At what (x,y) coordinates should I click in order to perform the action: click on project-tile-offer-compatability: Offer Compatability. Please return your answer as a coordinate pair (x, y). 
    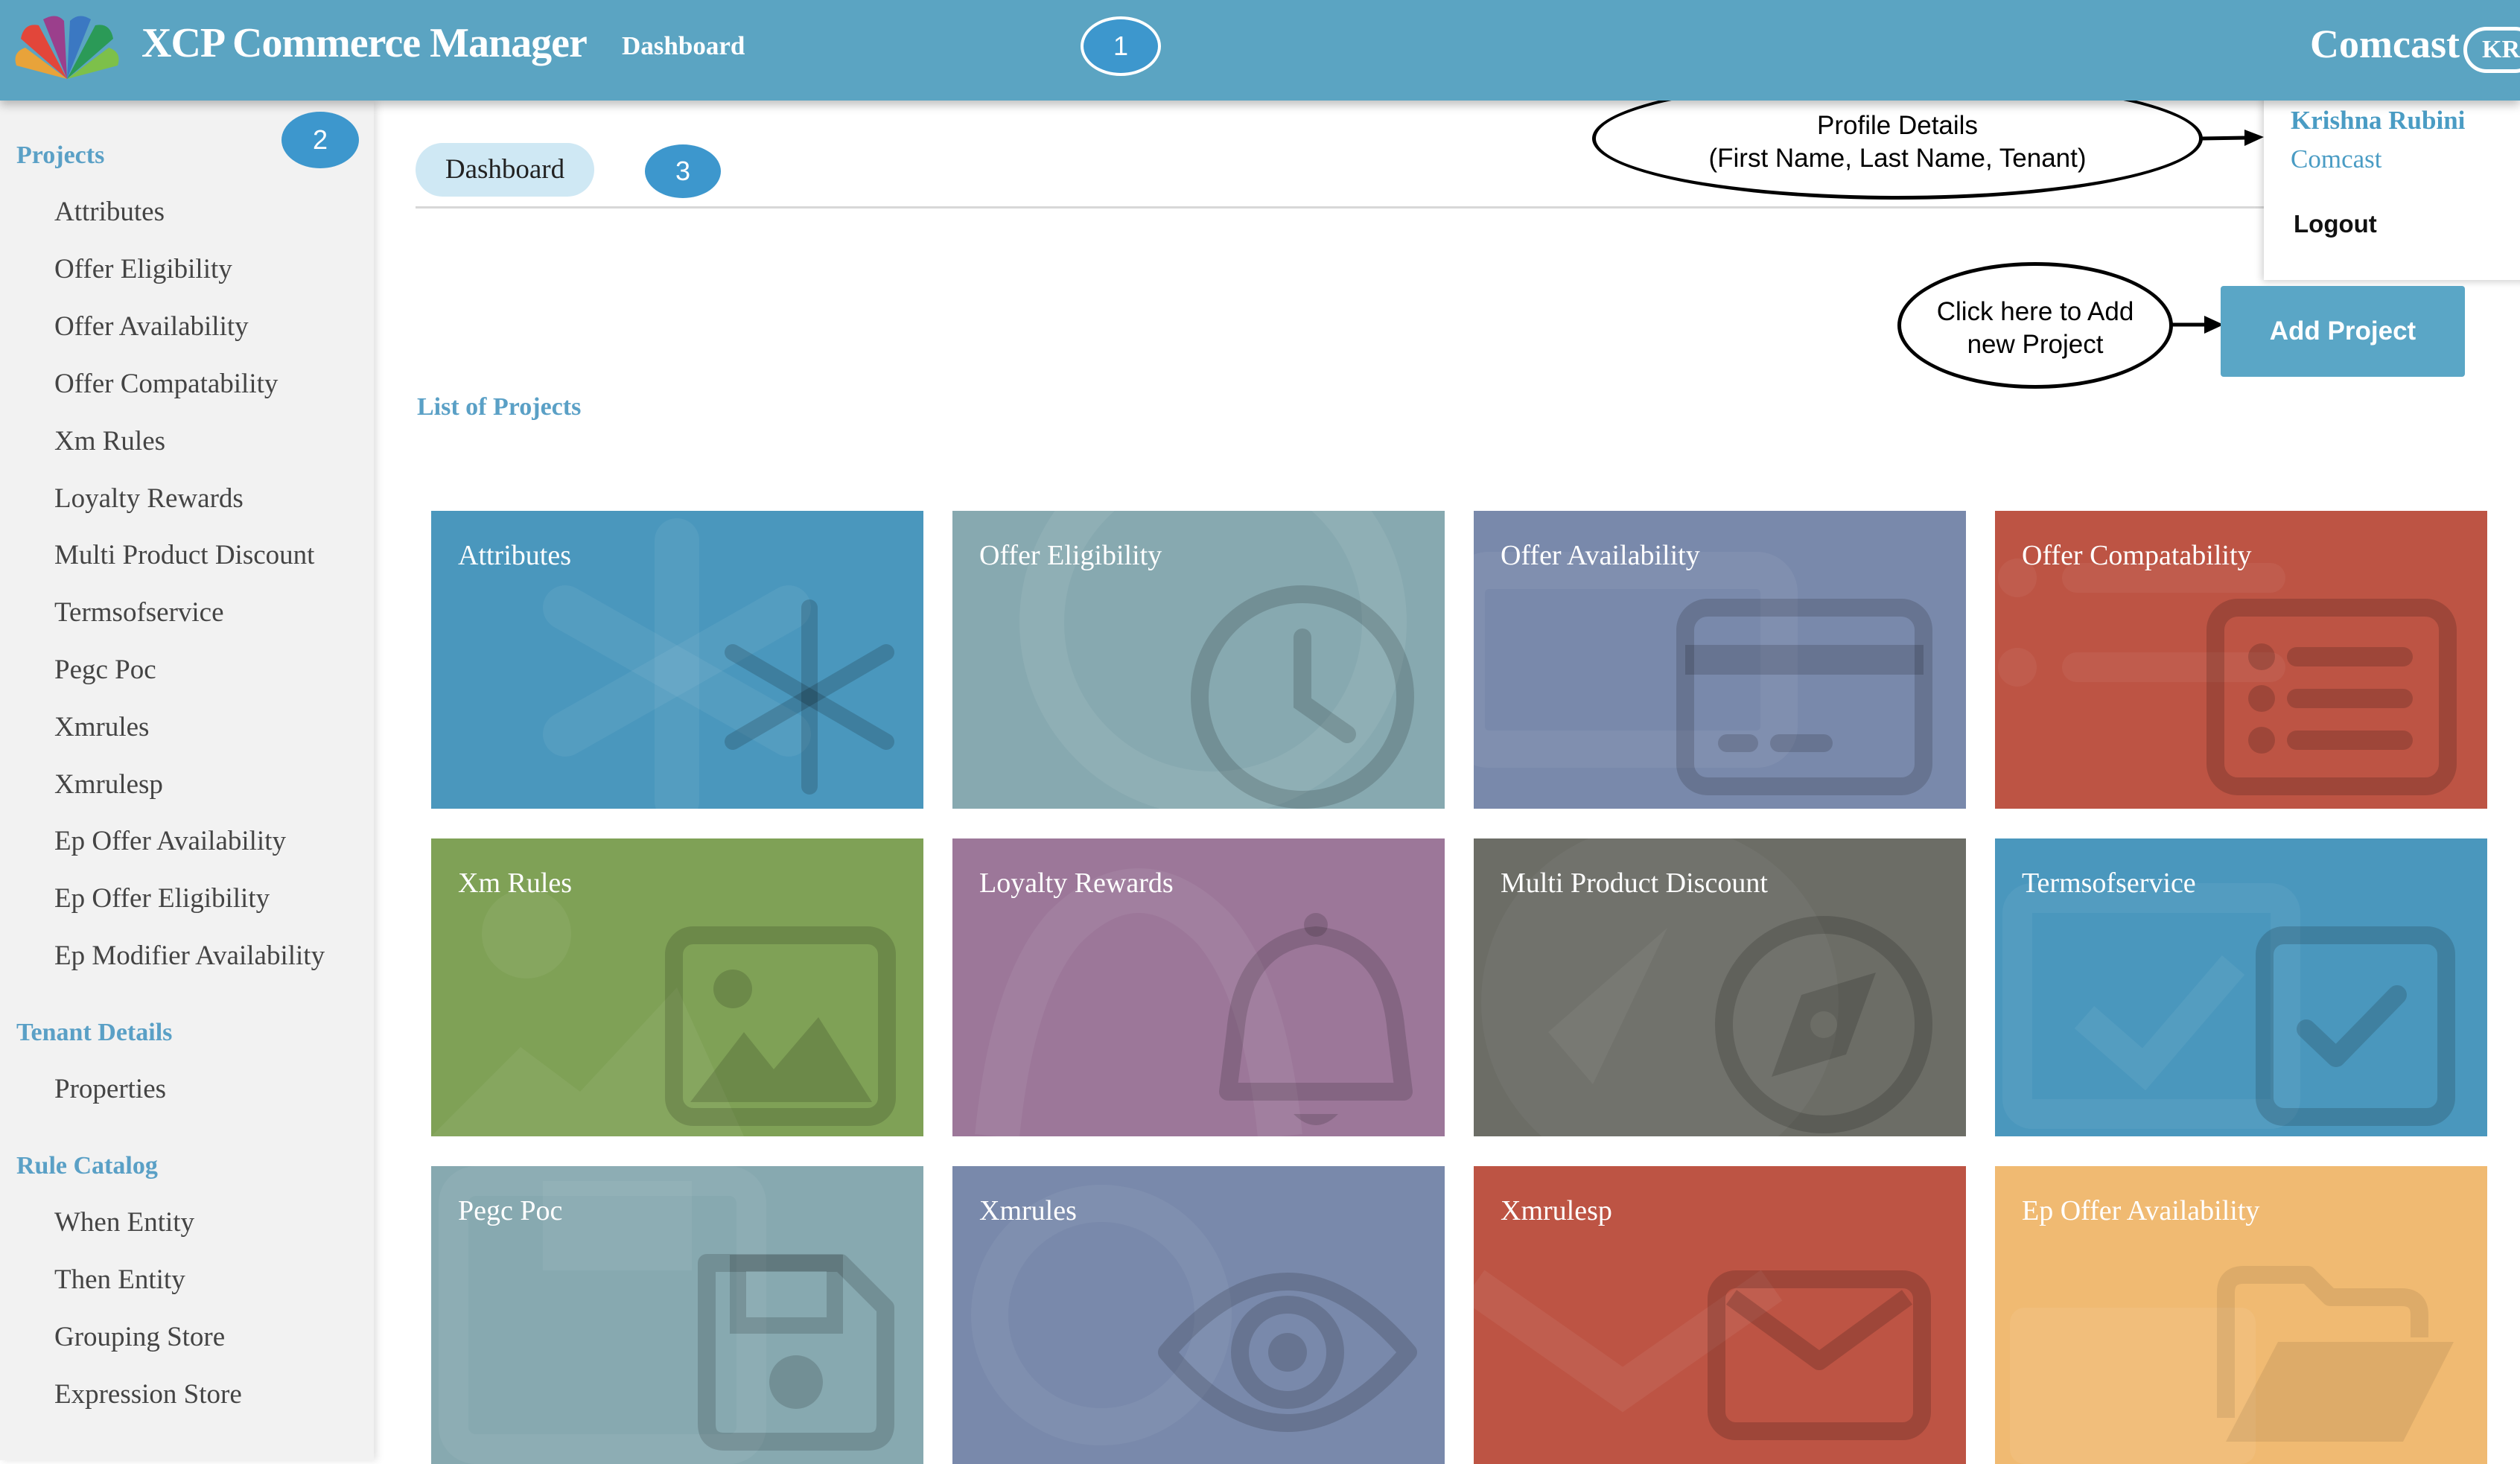
    Looking at the image, I should click on (2241, 660).